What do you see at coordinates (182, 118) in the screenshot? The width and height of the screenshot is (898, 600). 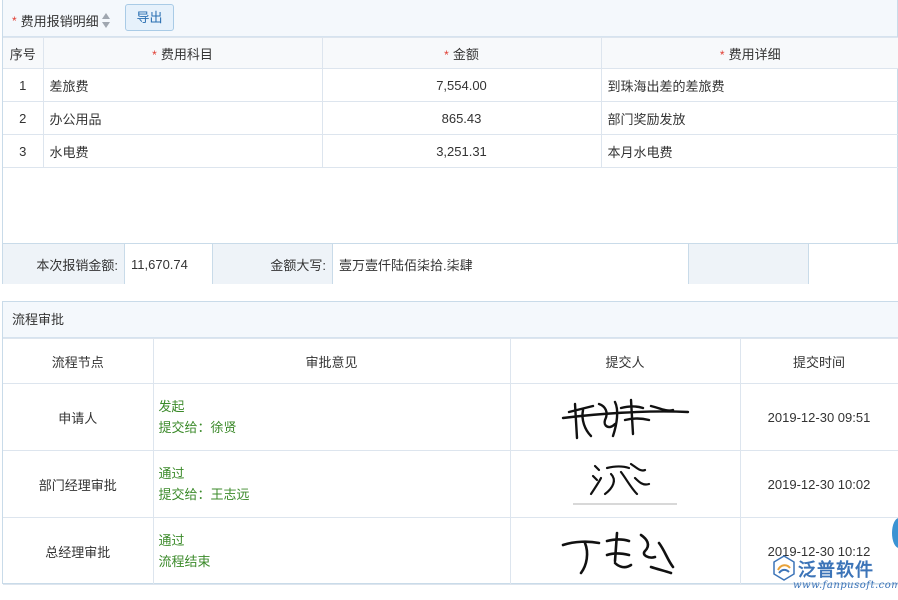 I see `row-item: 办公用品` at bounding box center [182, 118].